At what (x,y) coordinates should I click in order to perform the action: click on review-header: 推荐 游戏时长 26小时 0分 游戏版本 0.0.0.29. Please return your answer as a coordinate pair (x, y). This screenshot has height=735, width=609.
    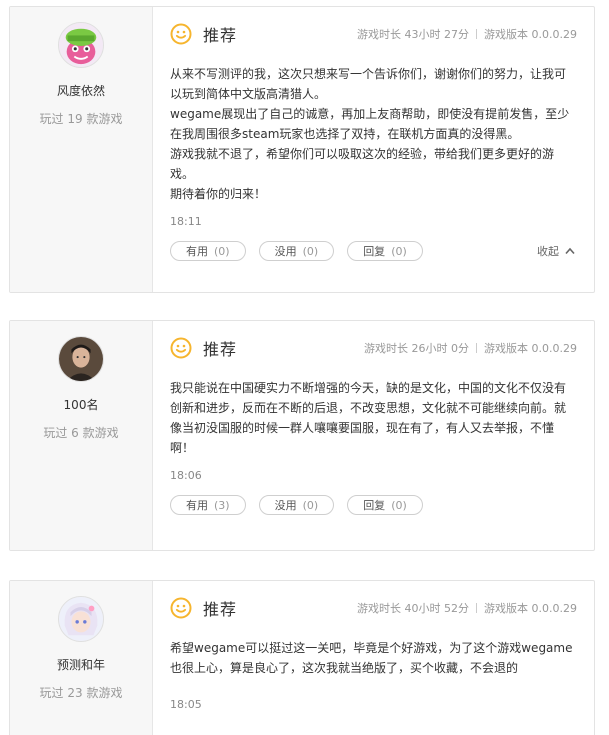
    Looking at the image, I should click on (373, 348).